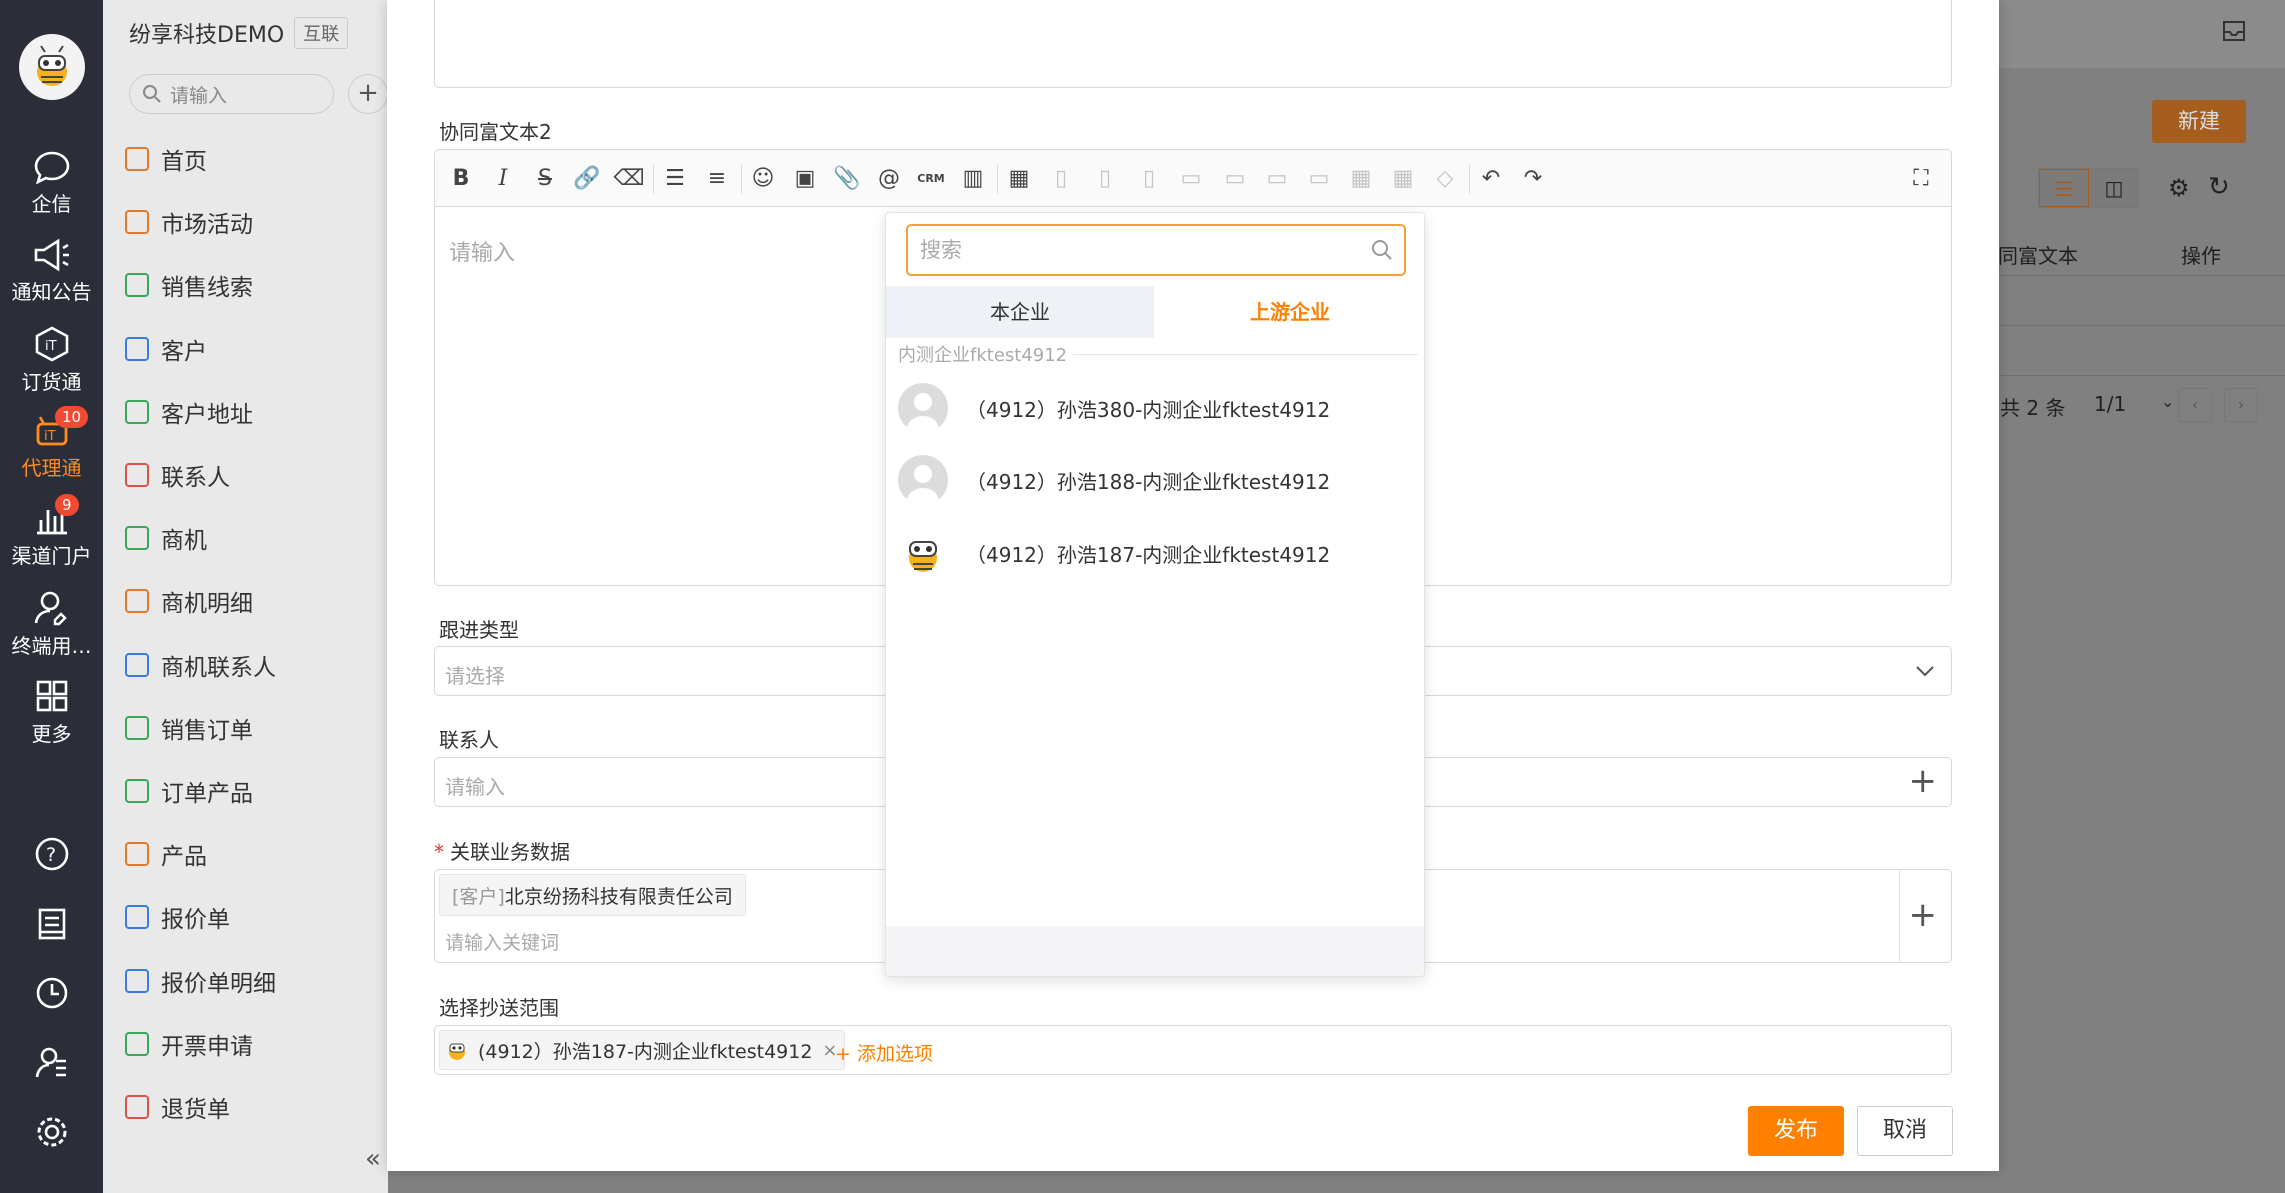 This screenshot has height=1193, width=2285. I want to click on menu-item: 客户, so click(166, 349).